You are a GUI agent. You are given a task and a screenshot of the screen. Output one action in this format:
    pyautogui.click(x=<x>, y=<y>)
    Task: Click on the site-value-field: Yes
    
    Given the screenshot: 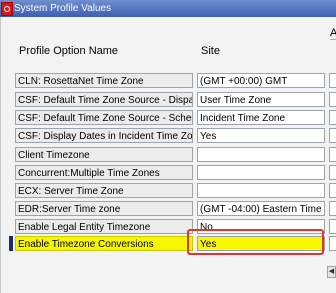 What is the action you would take?
    pyautogui.click(x=261, y=135)
    